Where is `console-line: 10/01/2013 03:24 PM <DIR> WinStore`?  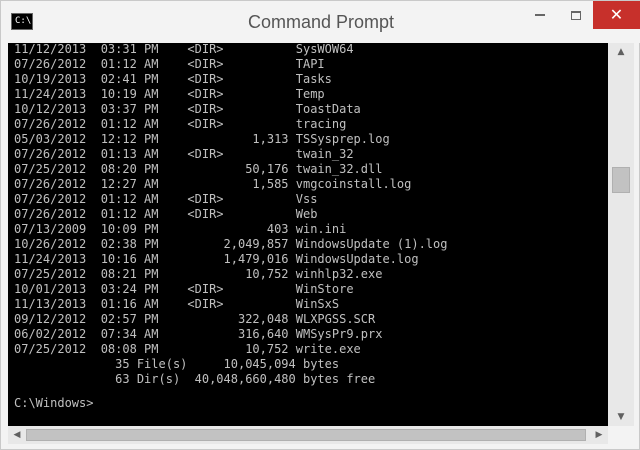
console-line: 10/01/2013 03:24 PM <DIR> WinStore is located at coordinates (184, 289).